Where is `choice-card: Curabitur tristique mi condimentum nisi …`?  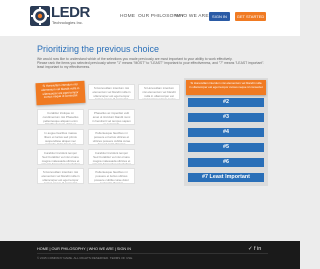 choice-card: Curabitur tristique mi condimentum nisi … is located at coordinates (60, 117).